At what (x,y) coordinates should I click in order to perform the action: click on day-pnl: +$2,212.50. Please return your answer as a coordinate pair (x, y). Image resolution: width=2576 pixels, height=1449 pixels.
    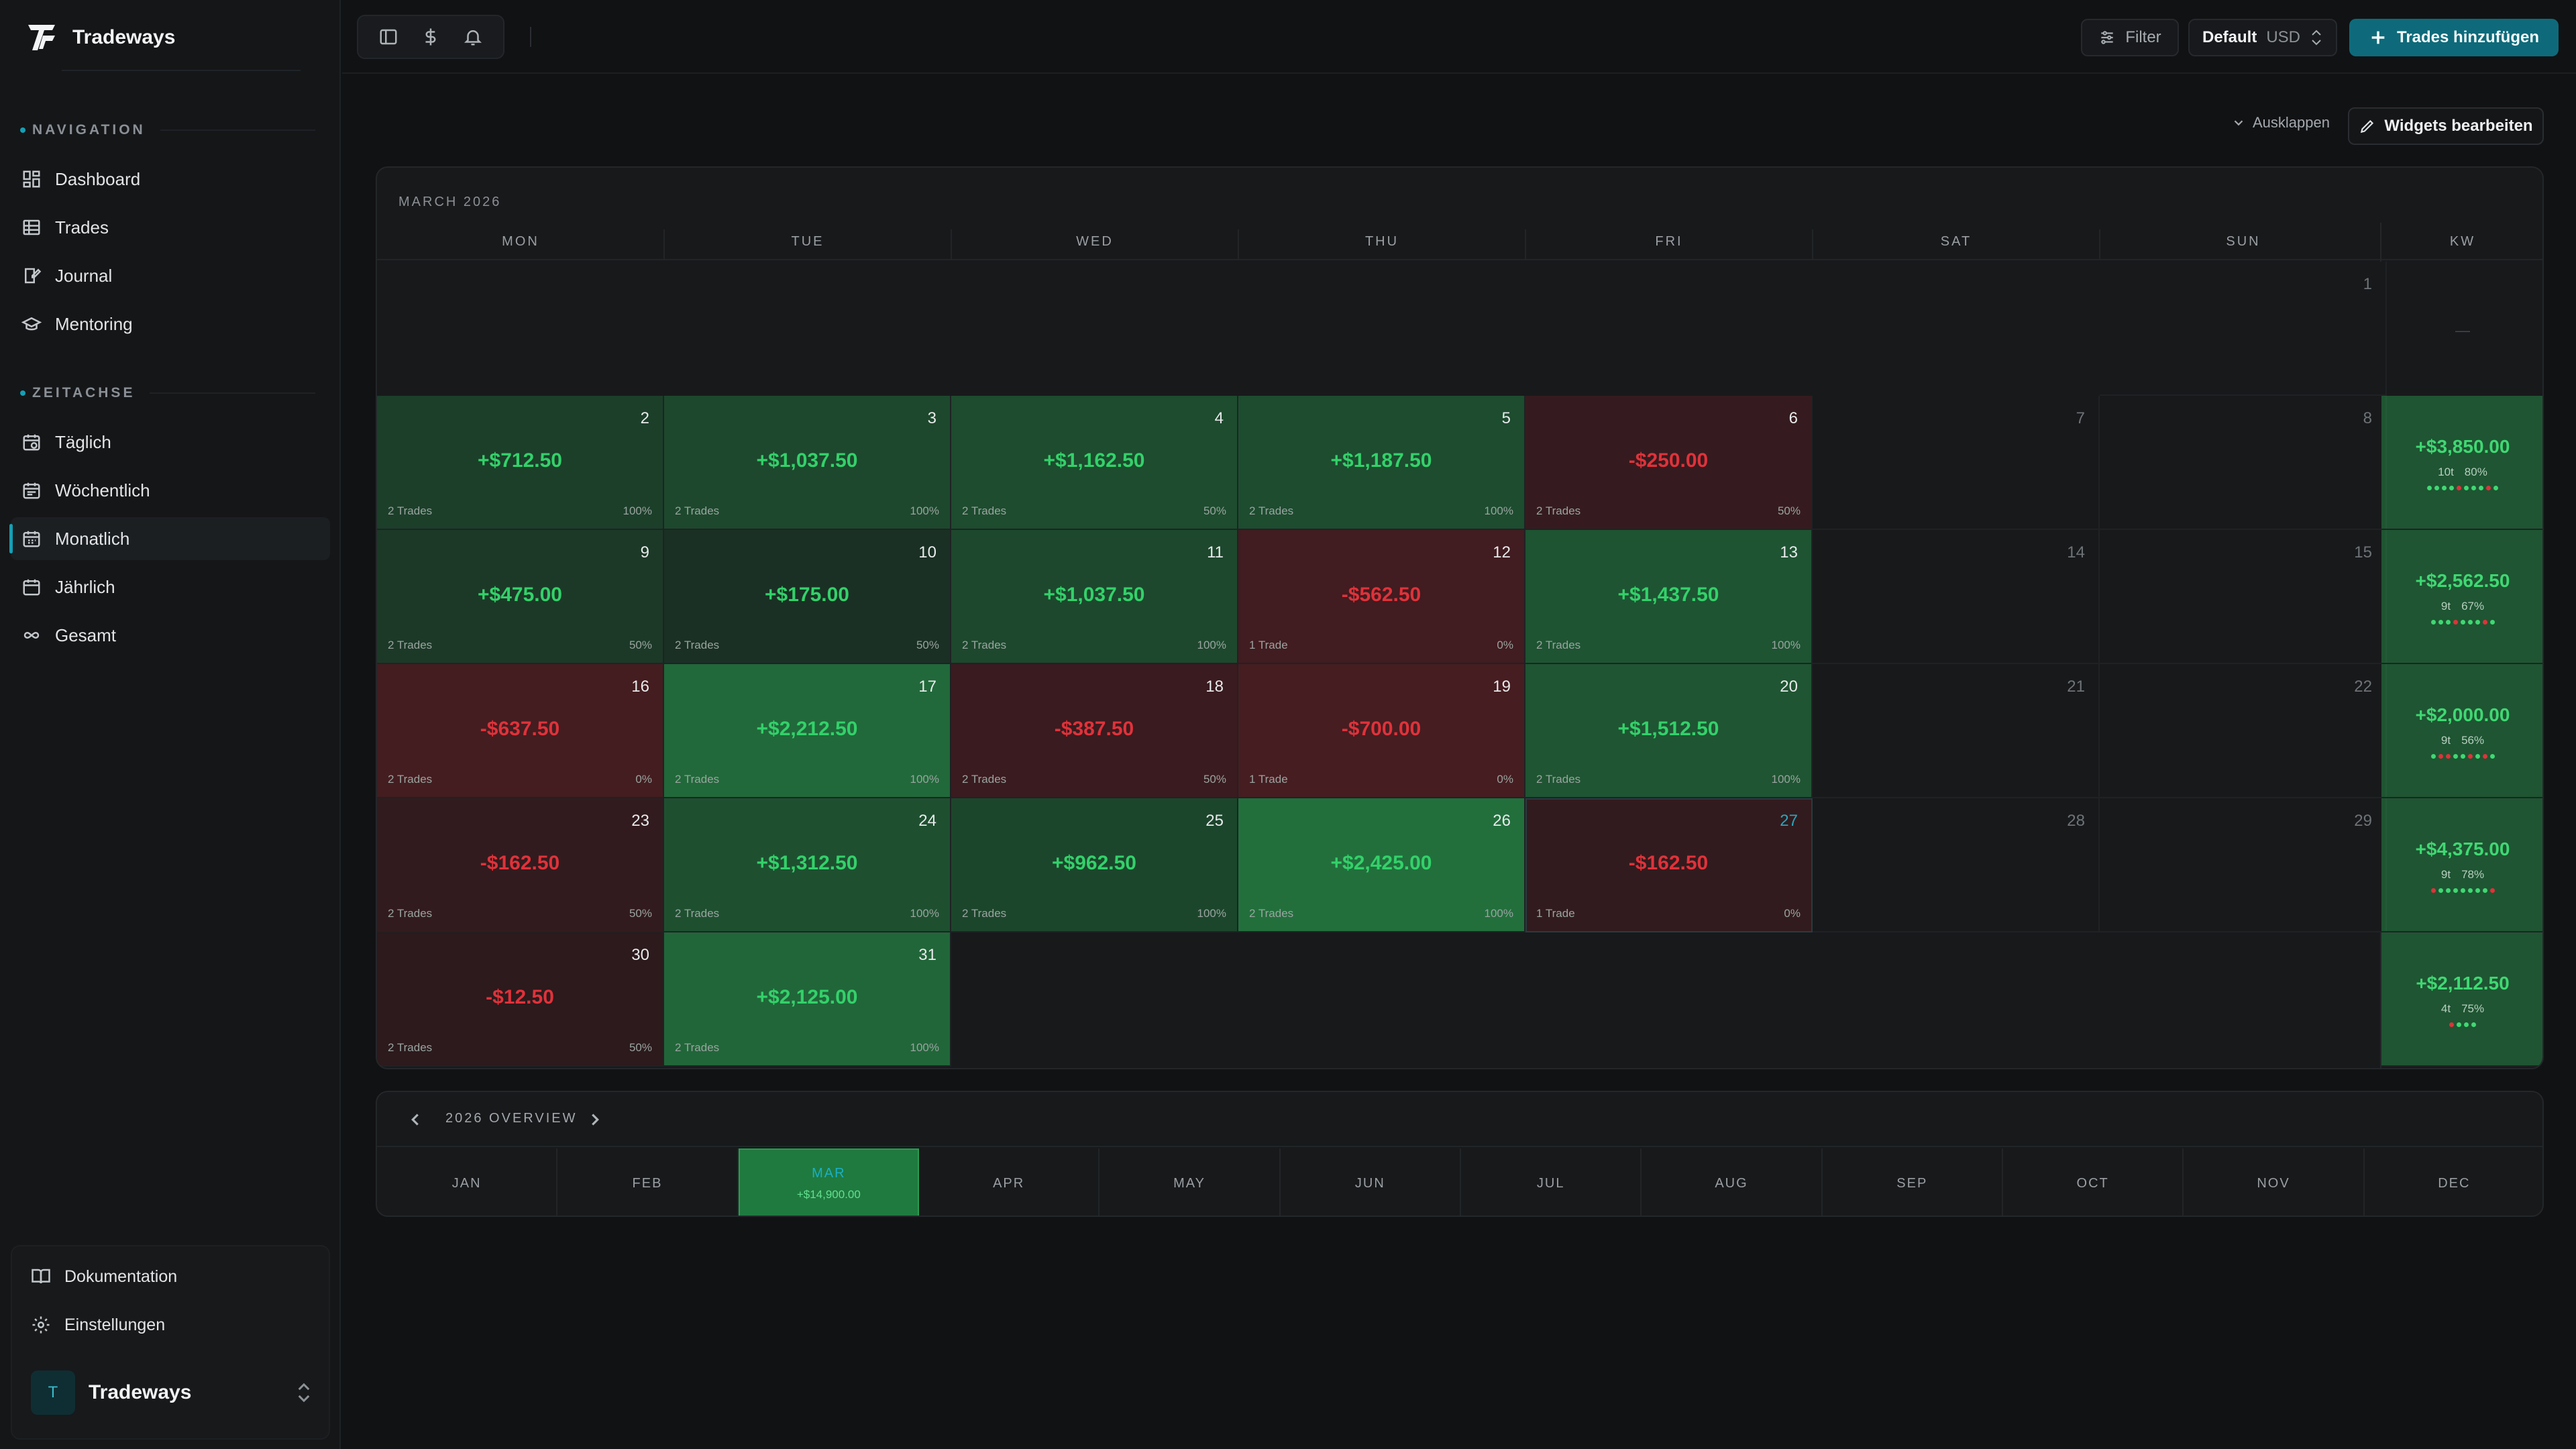
    Looking at the image, I should click on (807, 729).